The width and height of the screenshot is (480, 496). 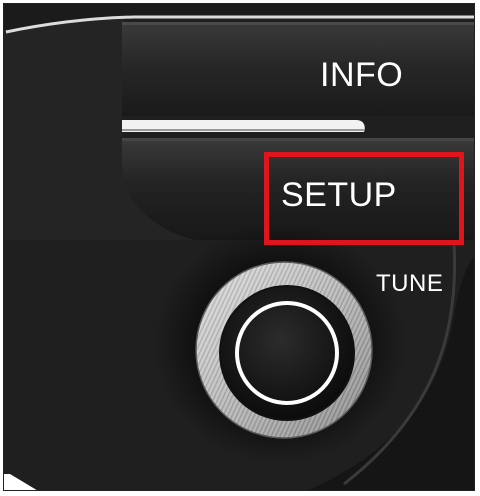 What do you see at coordinates (284, 350) in the screenshot?
I see `tune-knob` at bounding box center [284, 350].